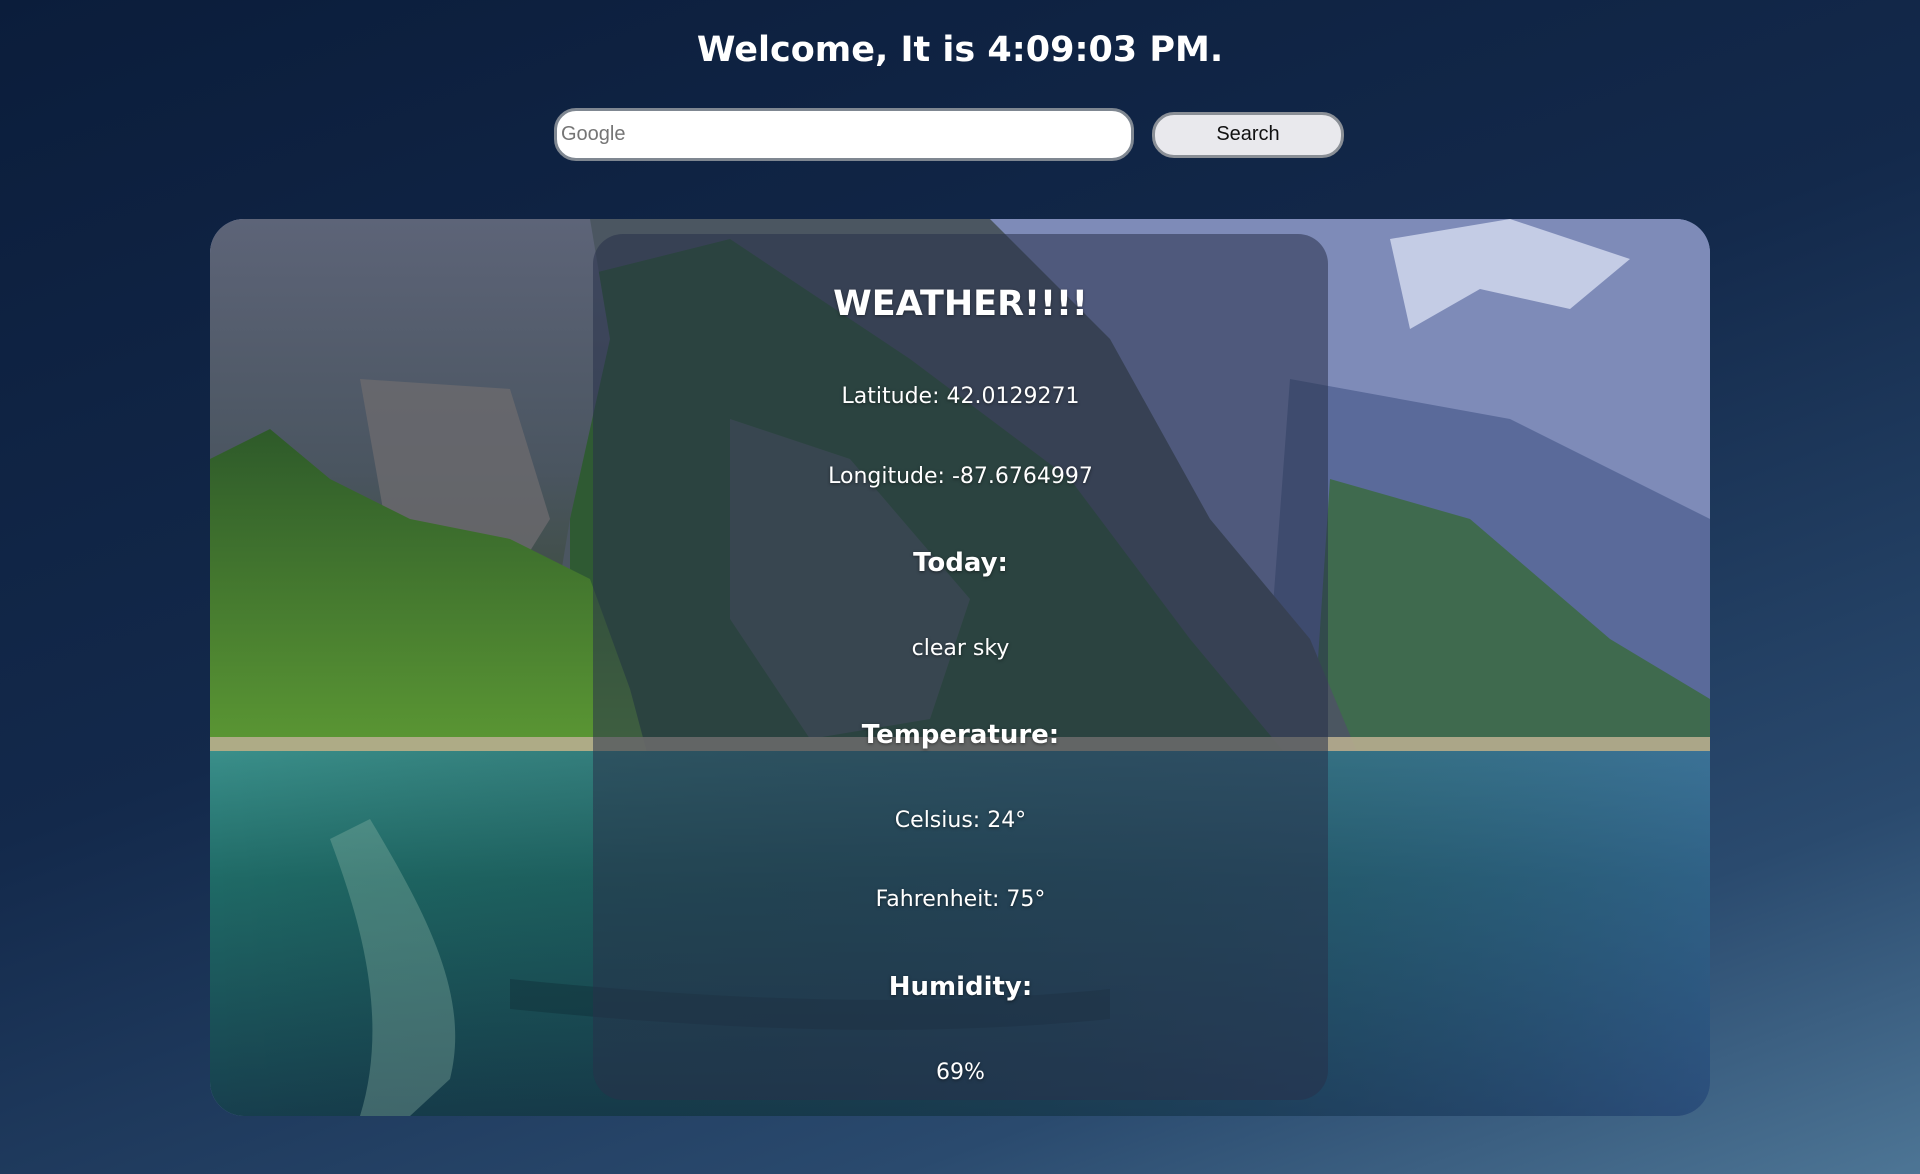  What do you see at coordinates (960, 396) in the screenshot?
I see `latitude-text: Latitude: 42.0129271` at bounding box center [960, 396].